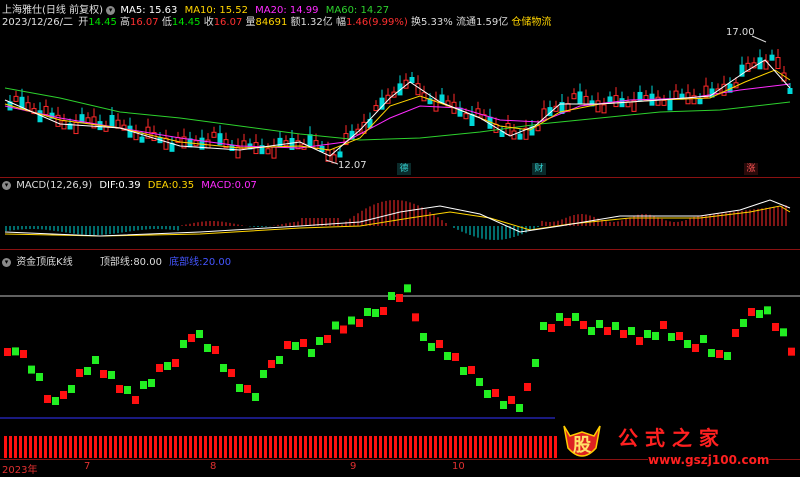 This screenshot has width=800, height=477. I want to click on macd-title: MACD(12,26,9), so click(54, 185).